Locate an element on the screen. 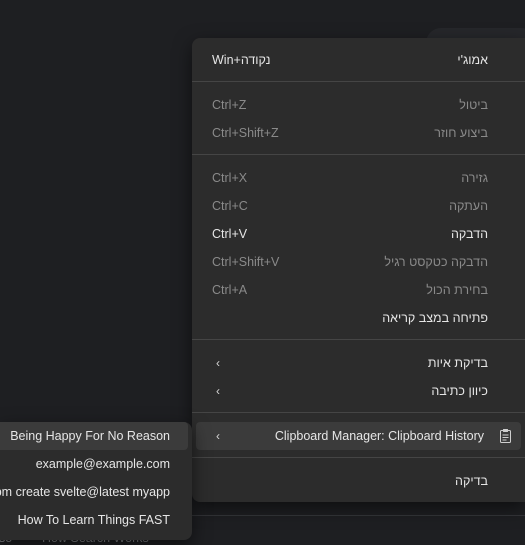 This screenshot has width=525, height=545. menu-item-shortcut: Ctrl+C is located at coordinates (230, 206).